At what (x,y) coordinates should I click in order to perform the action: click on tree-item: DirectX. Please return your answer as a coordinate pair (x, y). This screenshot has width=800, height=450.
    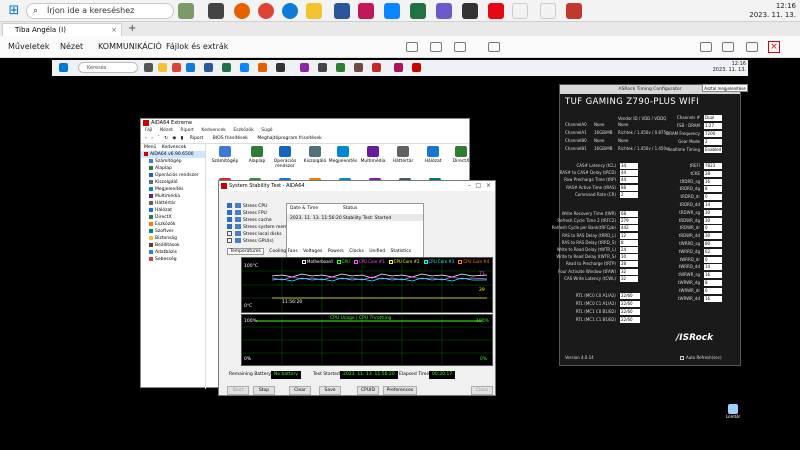
    Looking at the image, I should click on (173, 217).